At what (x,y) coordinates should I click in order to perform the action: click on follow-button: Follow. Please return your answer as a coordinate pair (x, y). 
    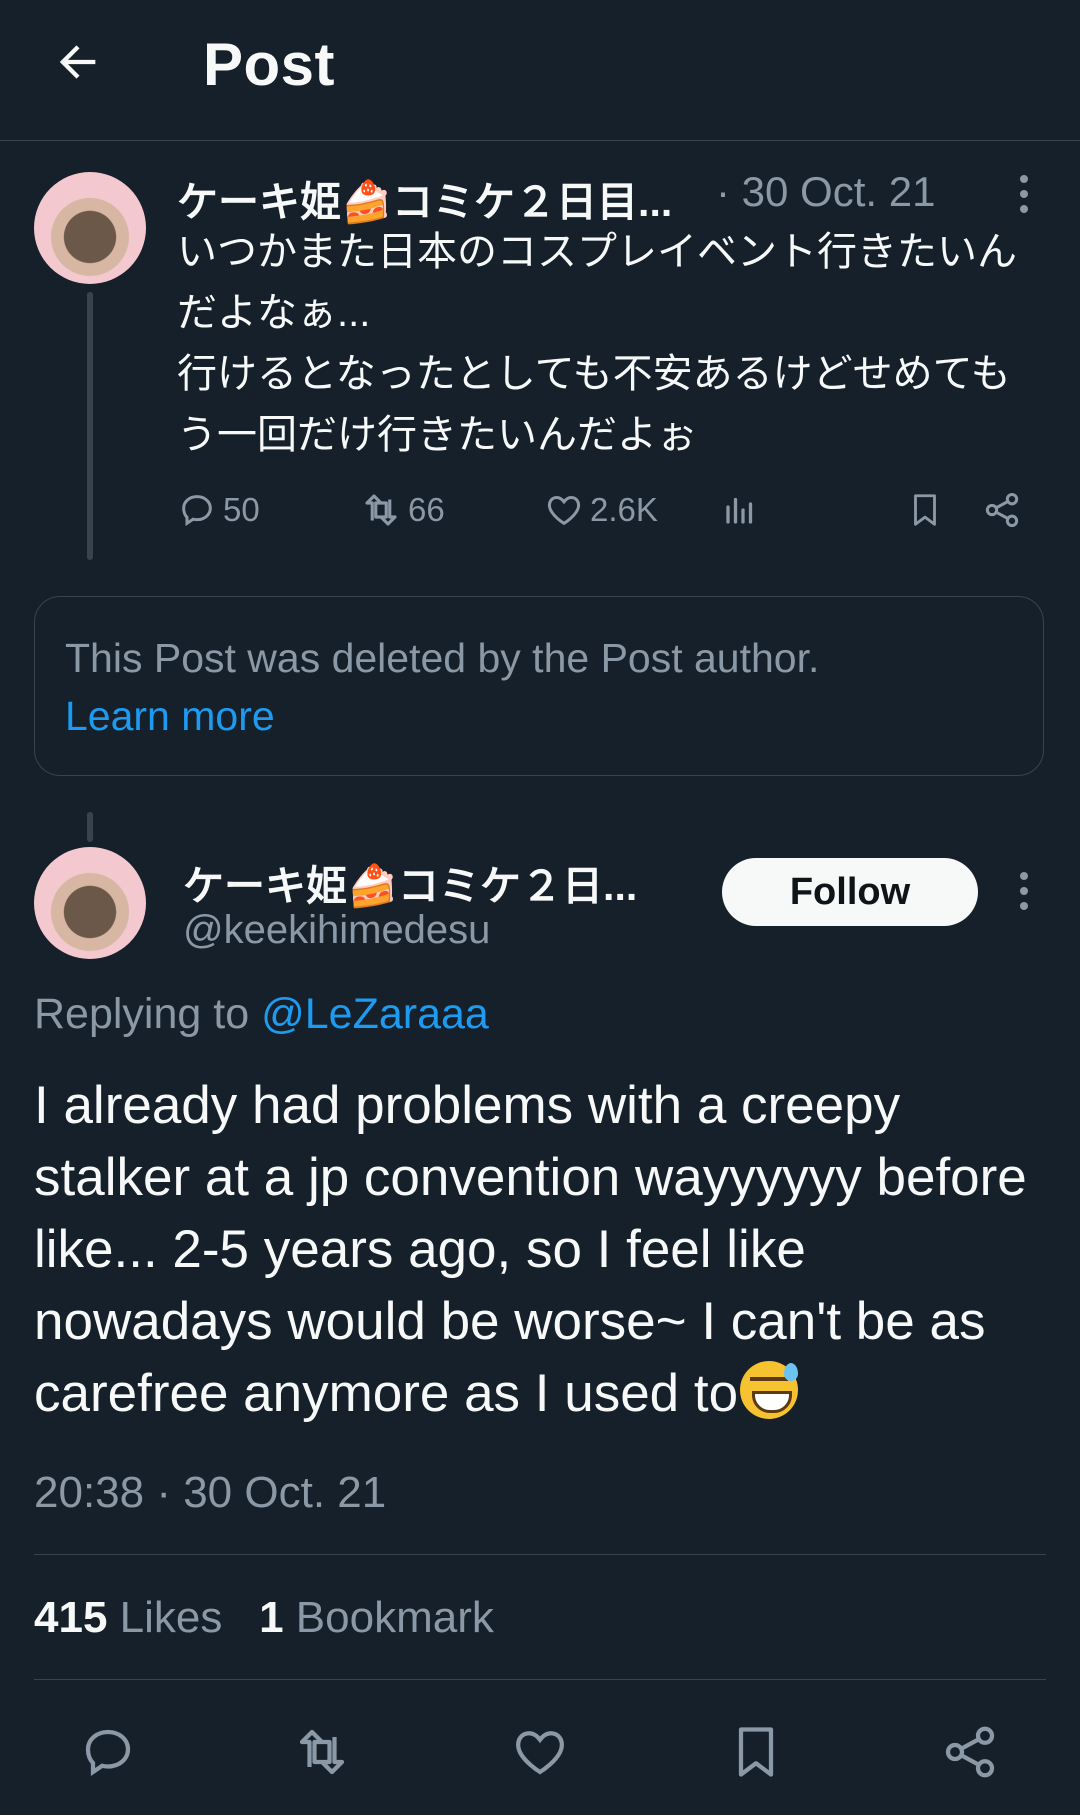
    Looking at the image, I should click on (850, 892).